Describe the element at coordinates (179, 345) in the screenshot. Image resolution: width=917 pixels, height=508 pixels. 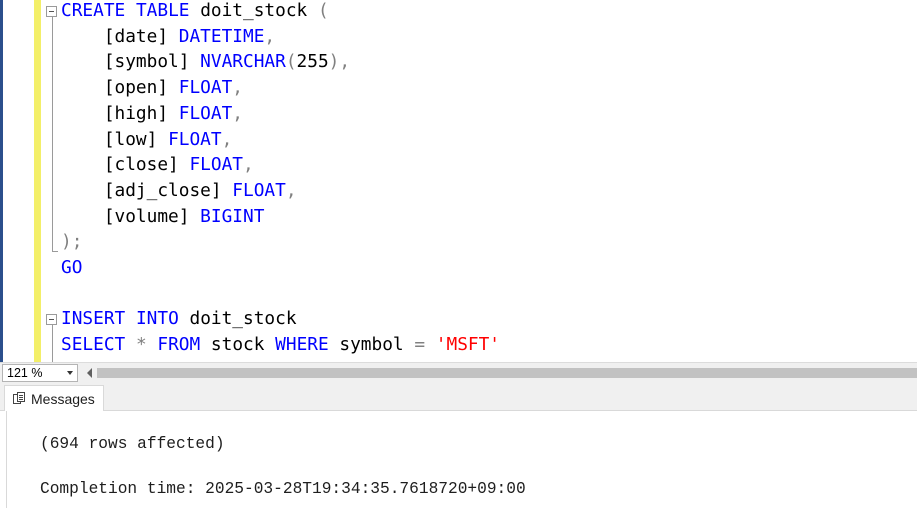
I see `code-token: FROM` at that location.